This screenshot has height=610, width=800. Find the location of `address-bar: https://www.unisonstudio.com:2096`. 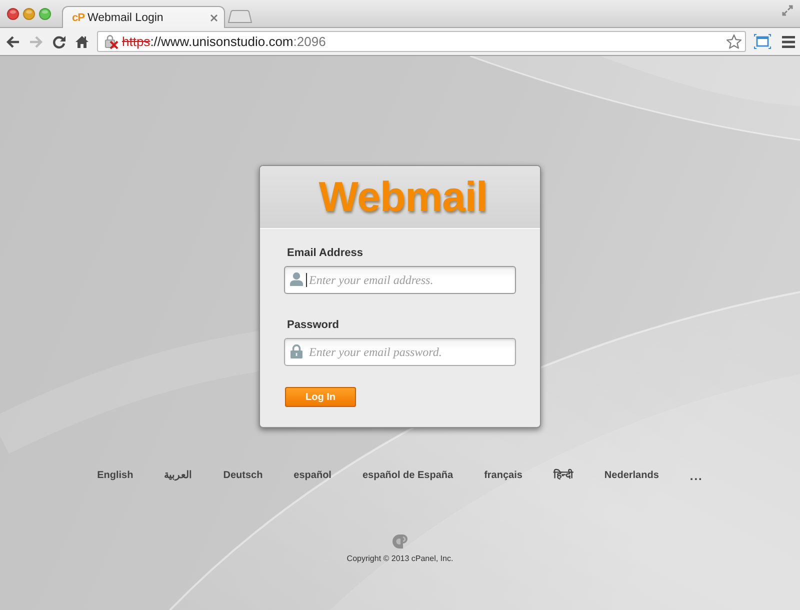

address-bar: https://www.unisonstudio.com:2096 is located at coordinates (421, 41).